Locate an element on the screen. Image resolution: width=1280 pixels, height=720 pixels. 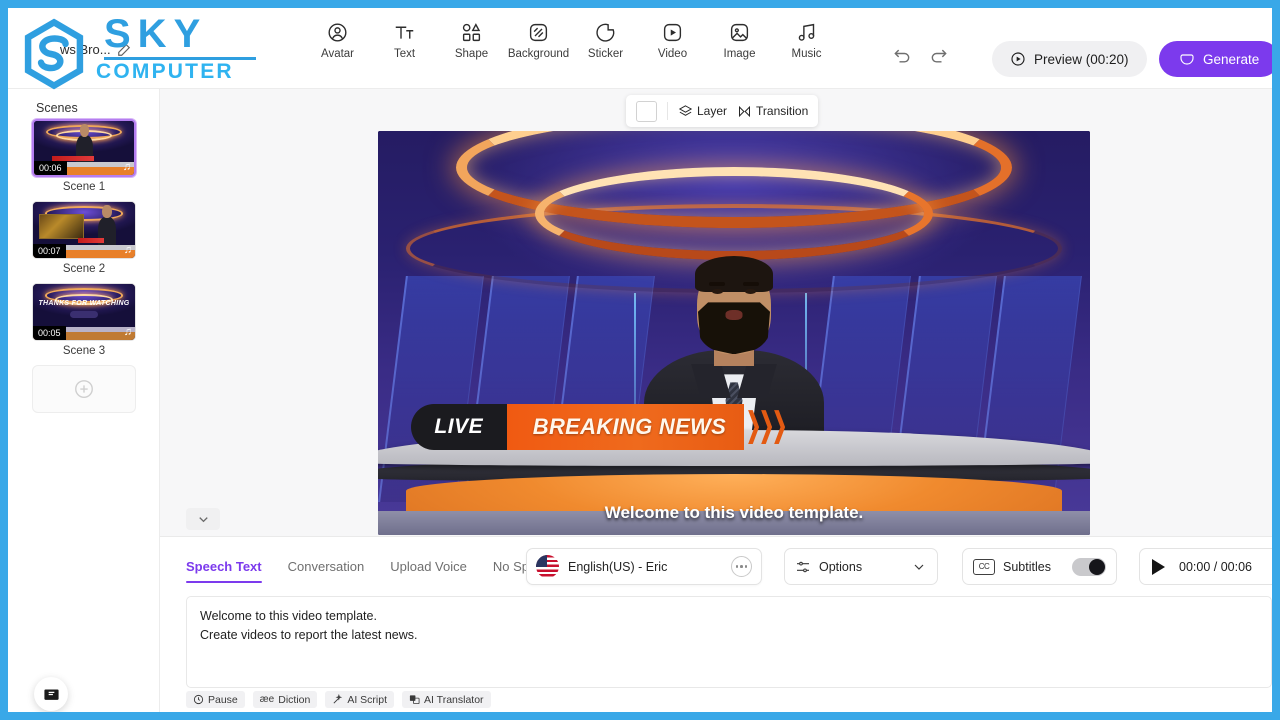
ai-script-button: AI Script is located at coordinates (360, 699).